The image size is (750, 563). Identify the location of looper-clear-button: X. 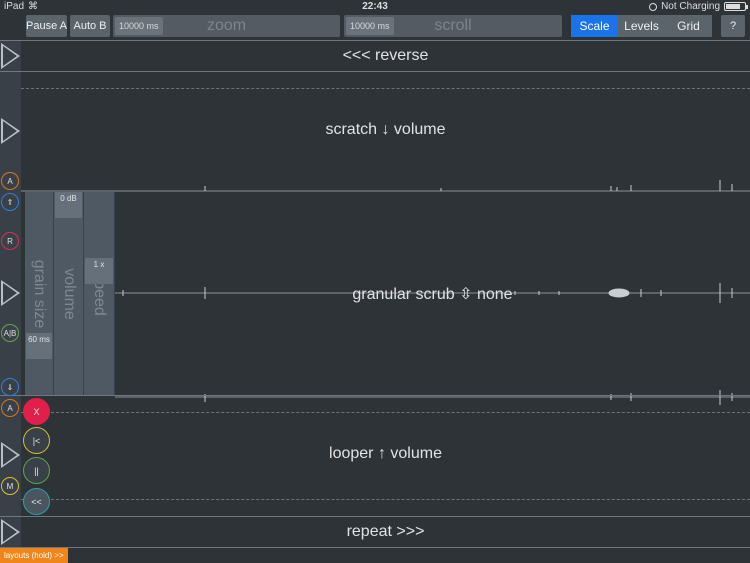
(36, 411).